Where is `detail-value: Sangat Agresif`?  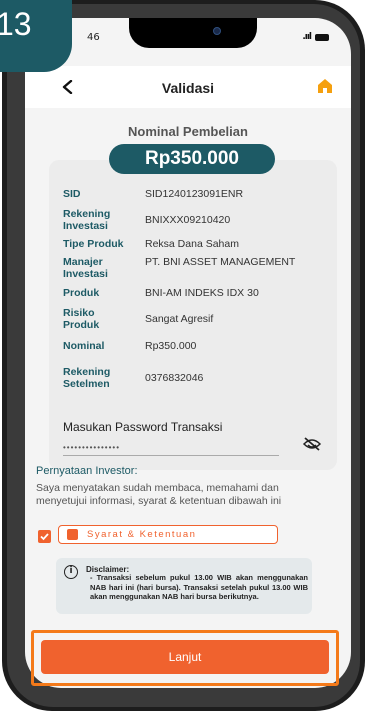 detail-value: Sangat Agresif is located at coordinates (179, 319).